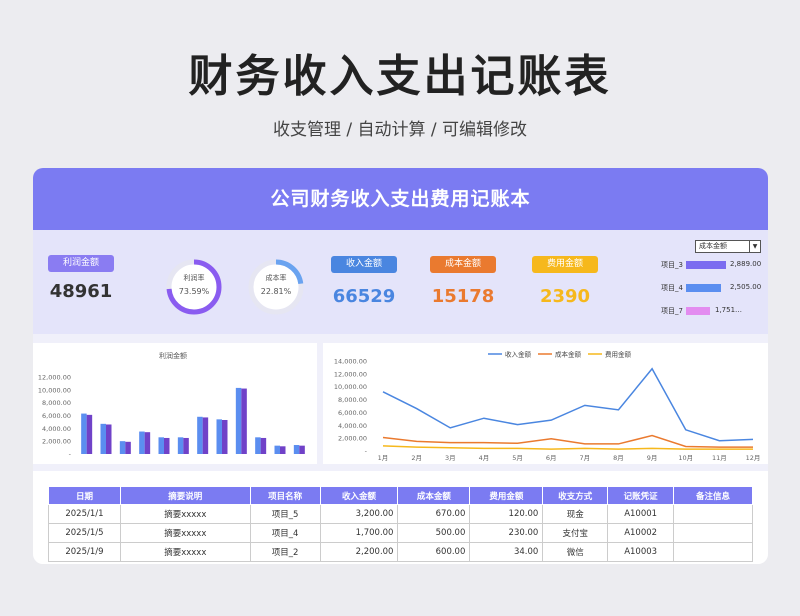 This screenshot has height=616, width=800. I want to click on metric-select-value: 成本金额, so click(713, 246).